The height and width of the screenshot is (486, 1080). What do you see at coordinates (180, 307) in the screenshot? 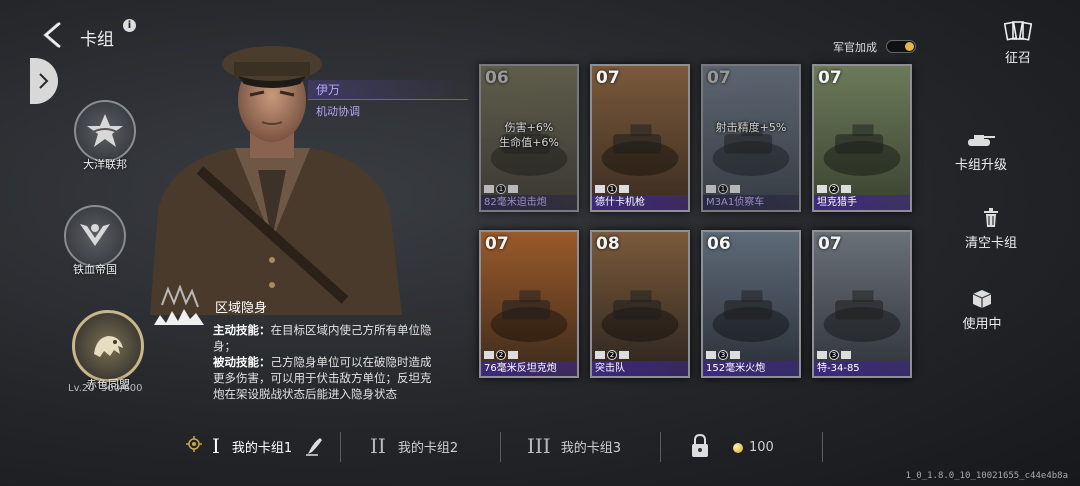
I see `stealth-skill-icon` at bounding box center [180, 307].